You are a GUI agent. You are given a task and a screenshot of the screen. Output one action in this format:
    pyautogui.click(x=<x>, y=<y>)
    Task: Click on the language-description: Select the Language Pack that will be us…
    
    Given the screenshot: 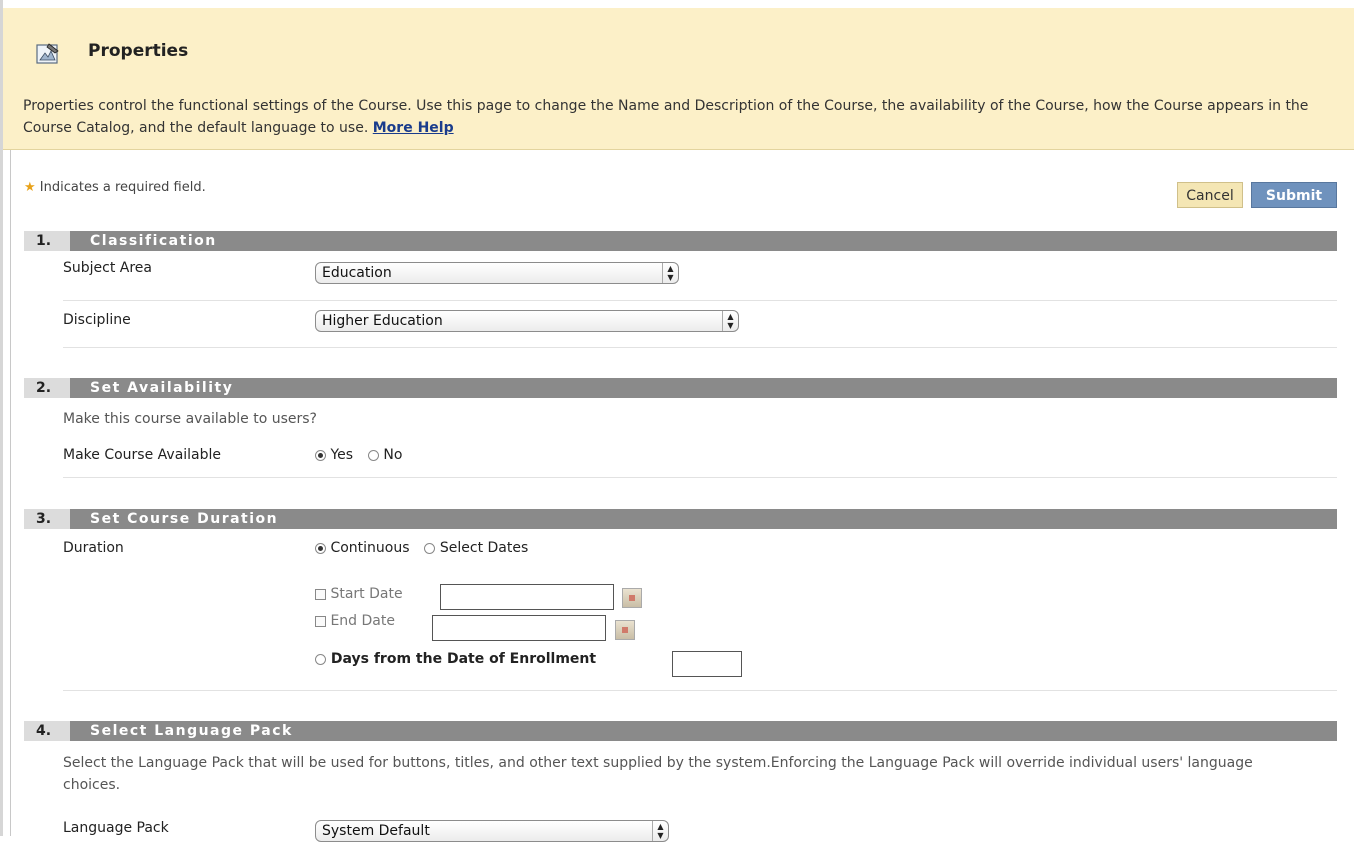 What is the action you would take?
    pyautogui.click(x=658, y=774)
    